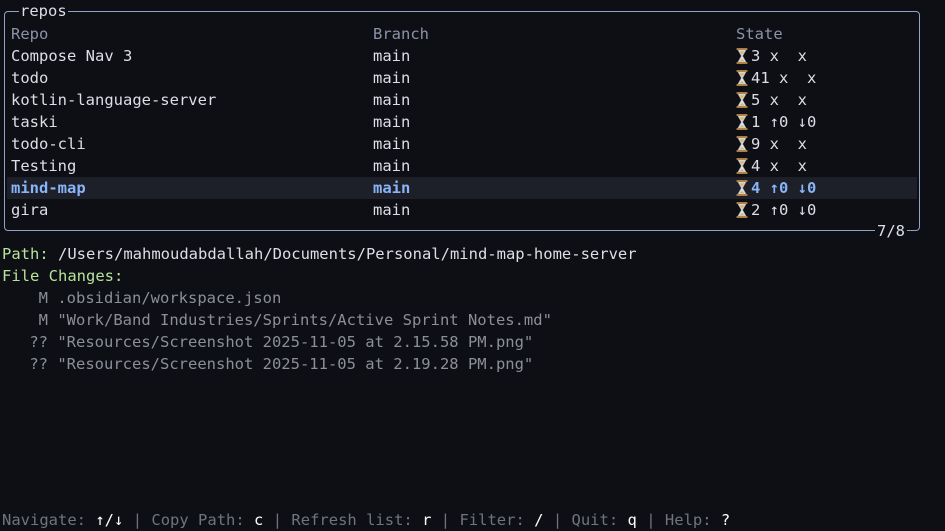  I want to click on repo-name: taski, so click(34, 122).